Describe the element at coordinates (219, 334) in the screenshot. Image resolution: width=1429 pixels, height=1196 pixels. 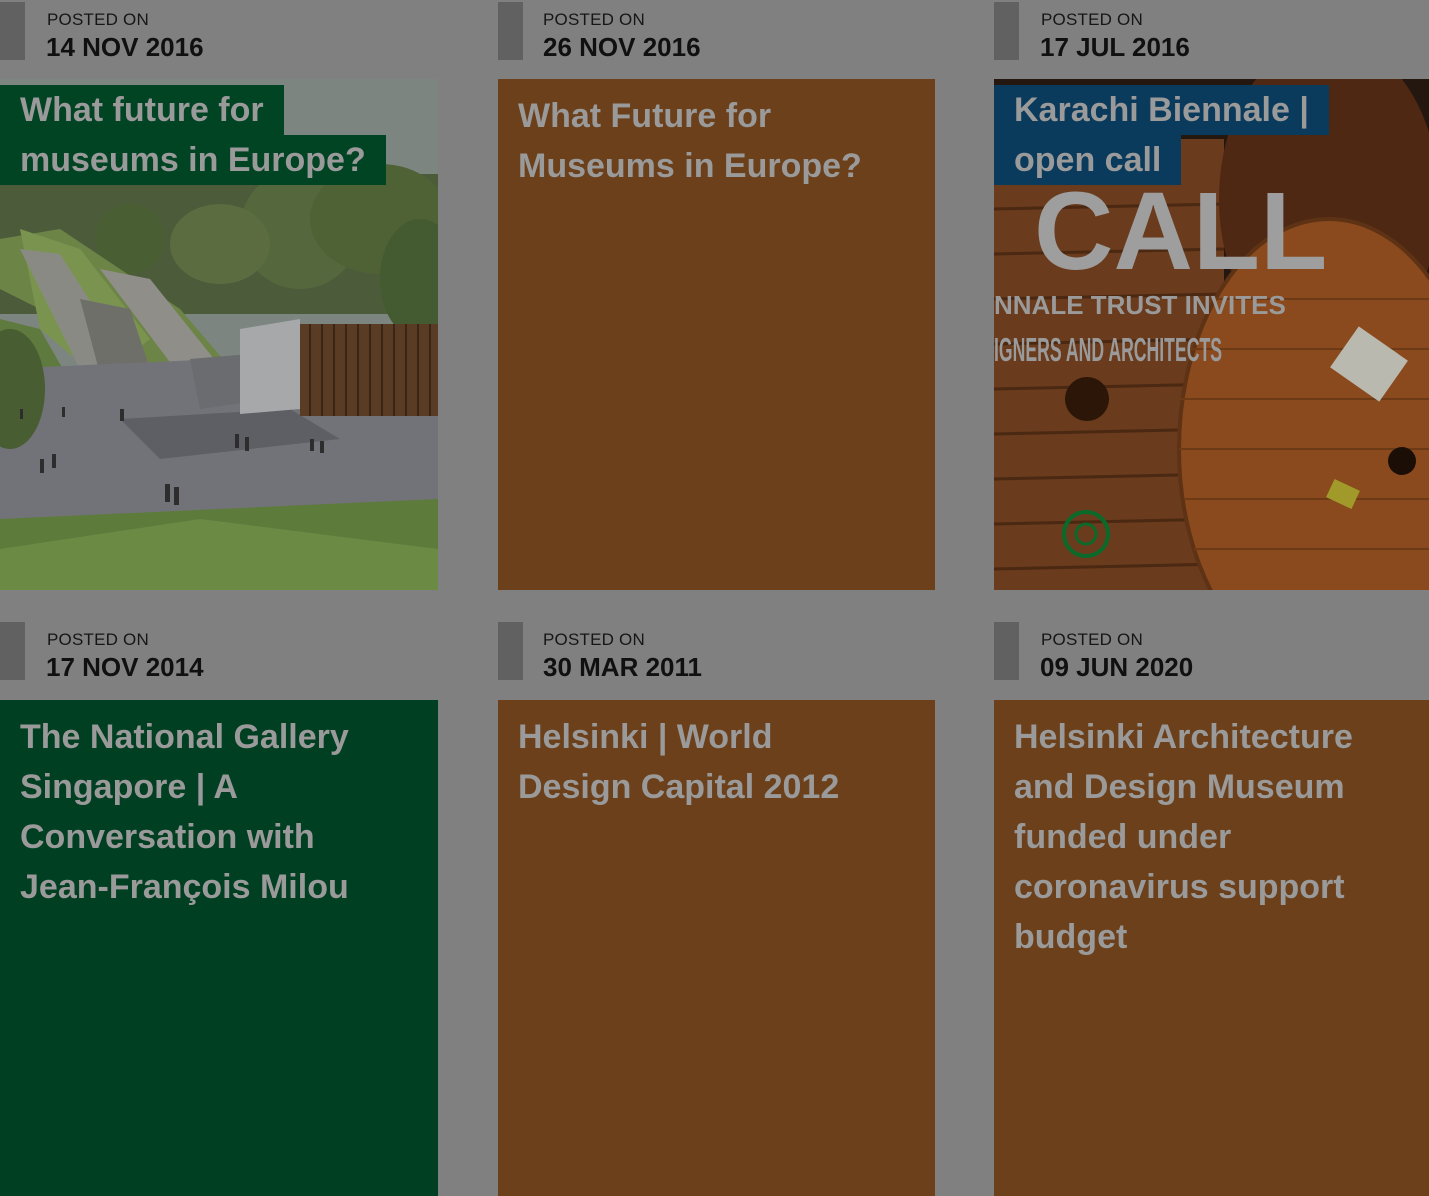
I see `post-image-link: What future for museums in Europe?` at that location.